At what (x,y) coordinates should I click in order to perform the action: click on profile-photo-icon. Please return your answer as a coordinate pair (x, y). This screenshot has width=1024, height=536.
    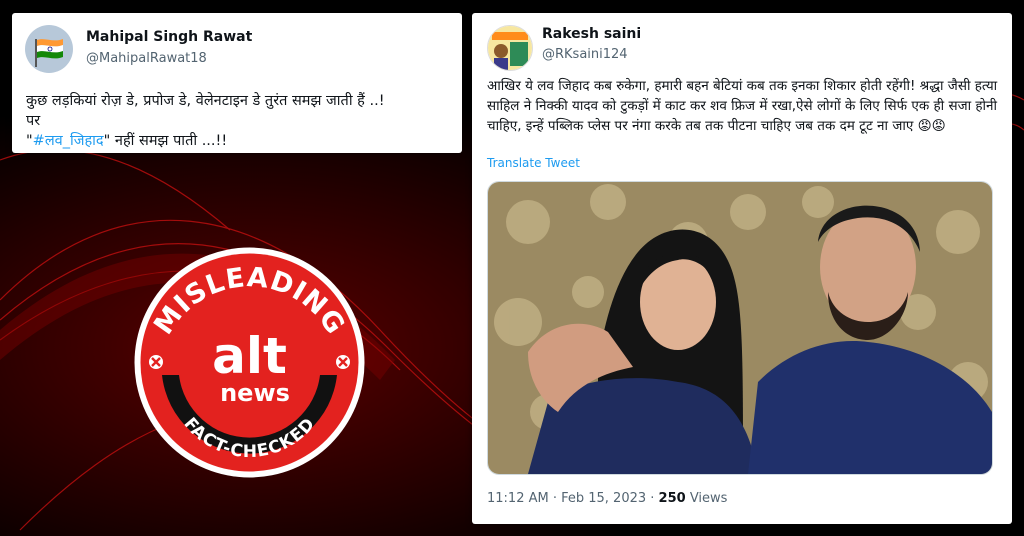
    Looking at the image, I should click on (510, 48).